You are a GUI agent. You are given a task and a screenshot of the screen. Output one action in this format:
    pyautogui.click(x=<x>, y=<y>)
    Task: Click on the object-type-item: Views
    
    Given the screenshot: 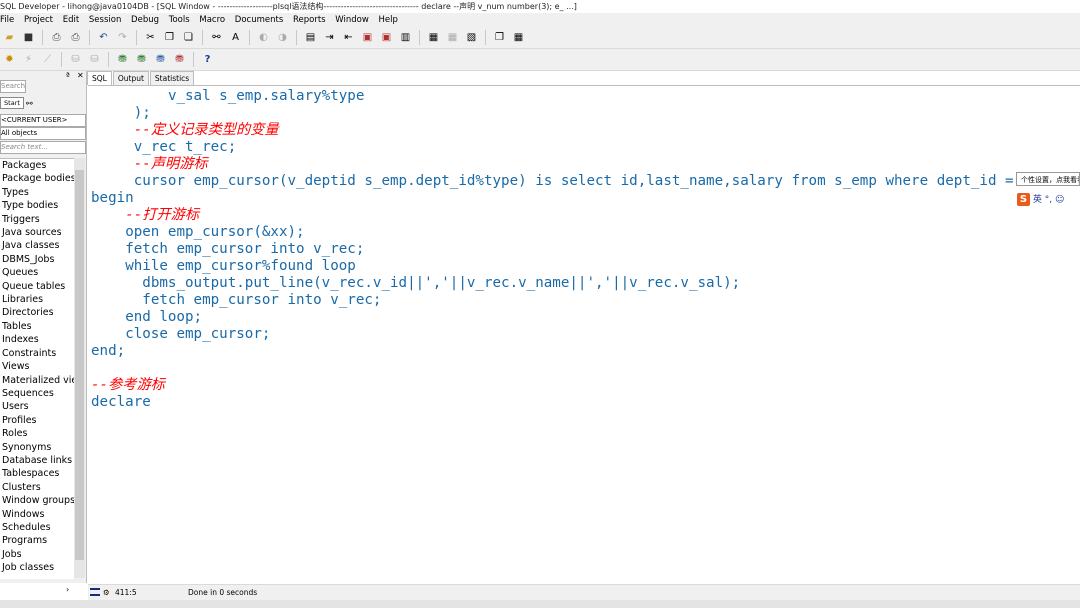 What is the action you would take?
    pyautogui.click(x=37, y=366)
    